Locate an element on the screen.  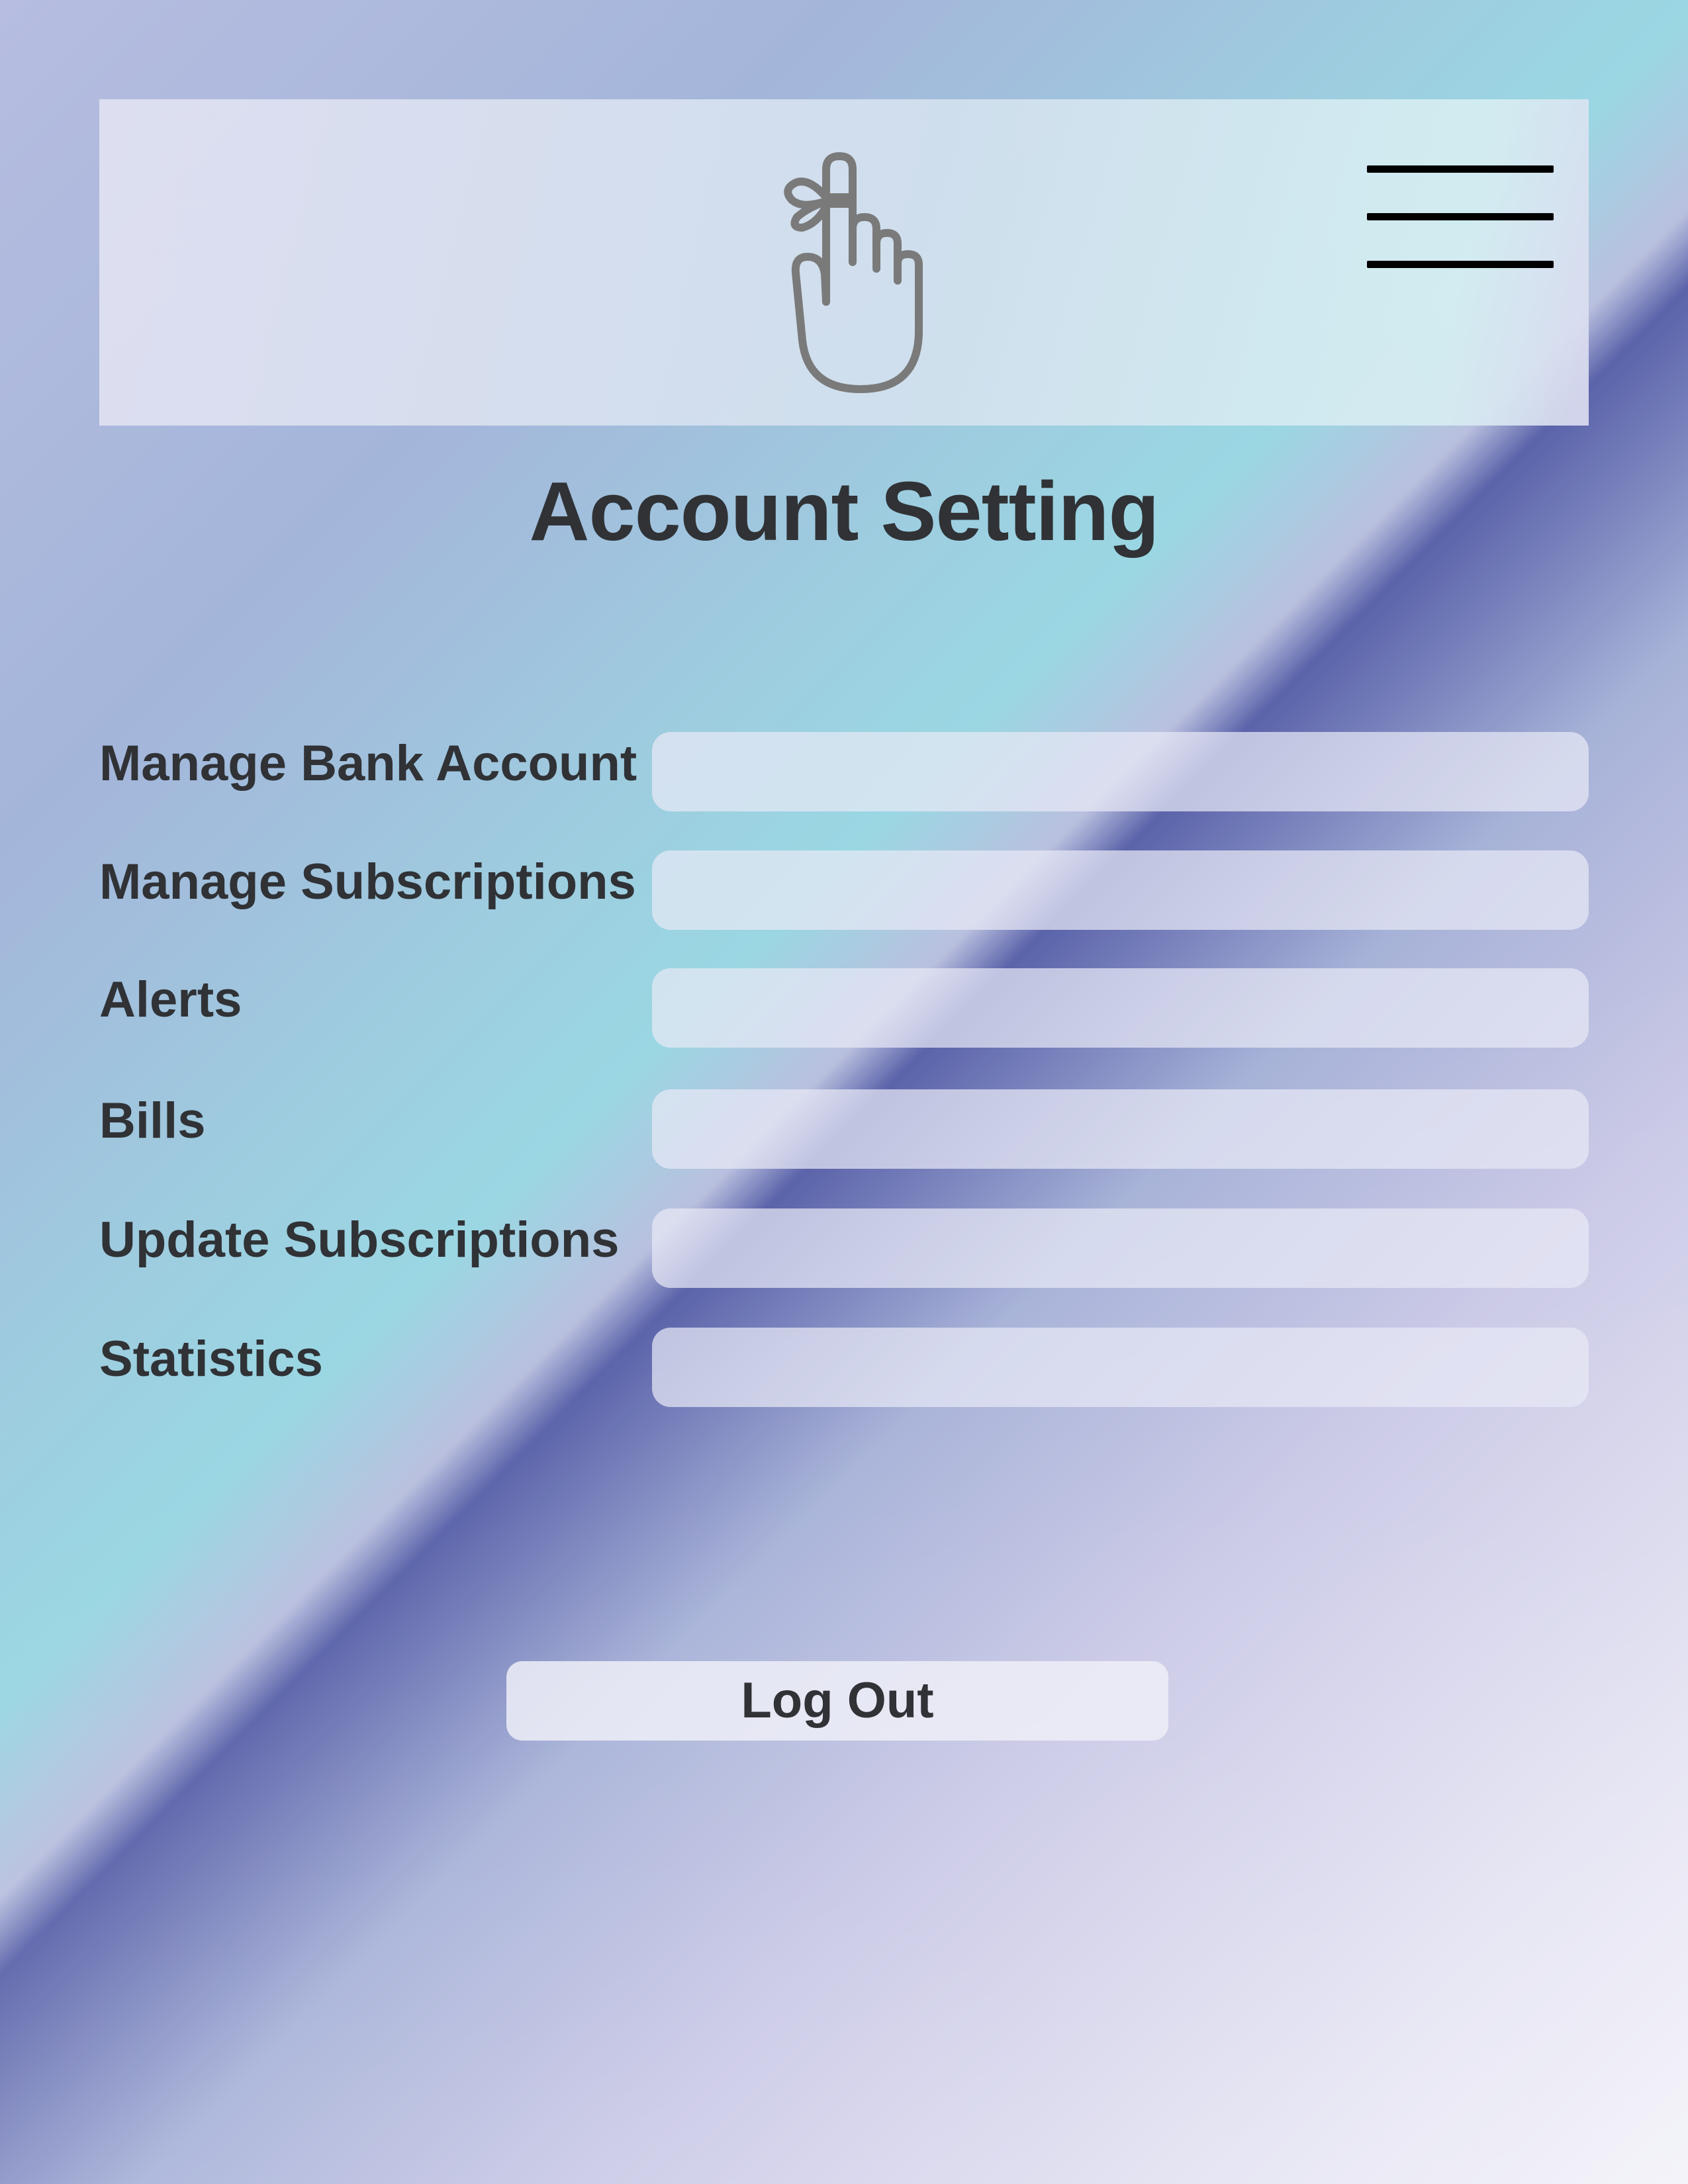
hamburger-menu-icon is located at coordinates (1461, 219).